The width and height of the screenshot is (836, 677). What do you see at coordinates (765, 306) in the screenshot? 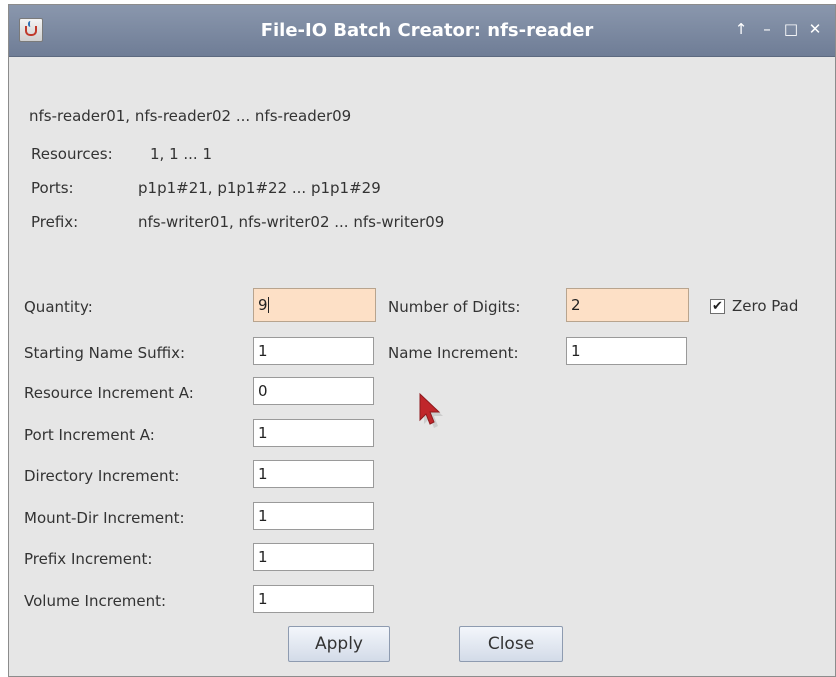
I see `zero-pad-label: Zero Pad` at bounding box center [765, 306].